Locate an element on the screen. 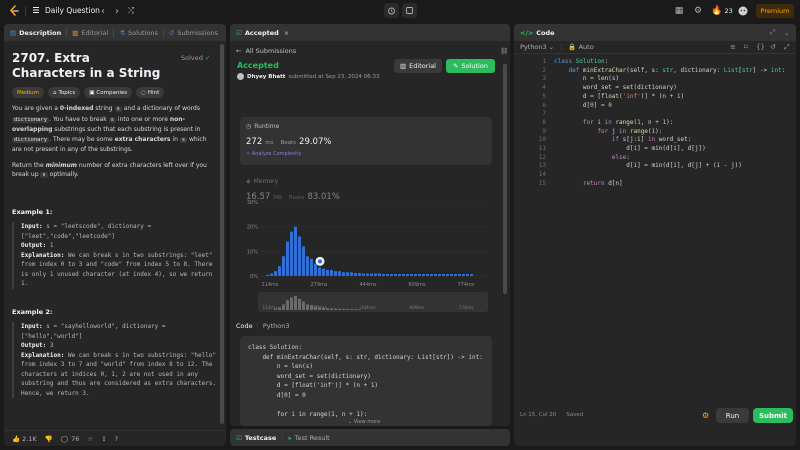 The image size is (800, 450). code-line: else: is located at coordinates (620, 157).